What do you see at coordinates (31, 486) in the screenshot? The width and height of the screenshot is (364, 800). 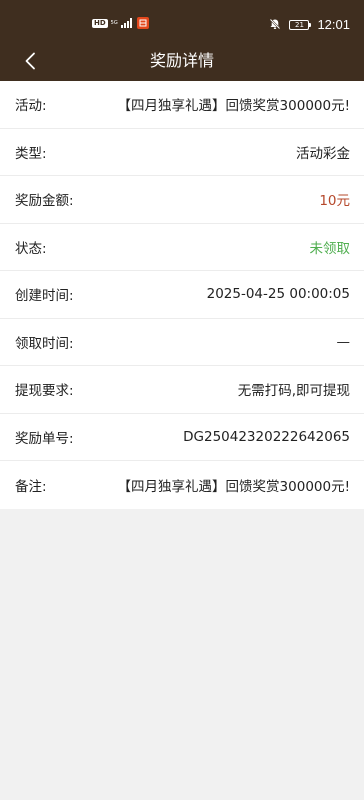 I see `remark-label: 备注:` at bounding box center [31, 486].